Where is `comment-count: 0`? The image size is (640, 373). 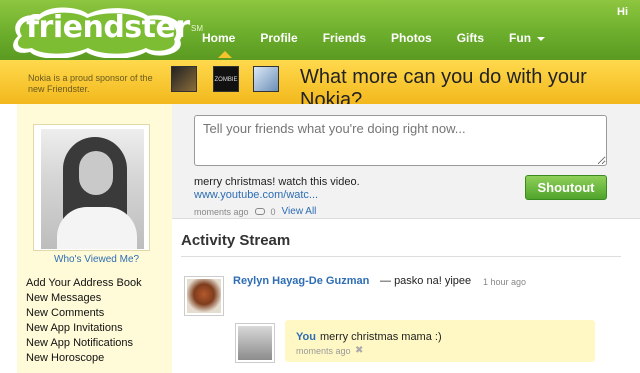 comment-count: 0 is located at coordinates (273, 211).